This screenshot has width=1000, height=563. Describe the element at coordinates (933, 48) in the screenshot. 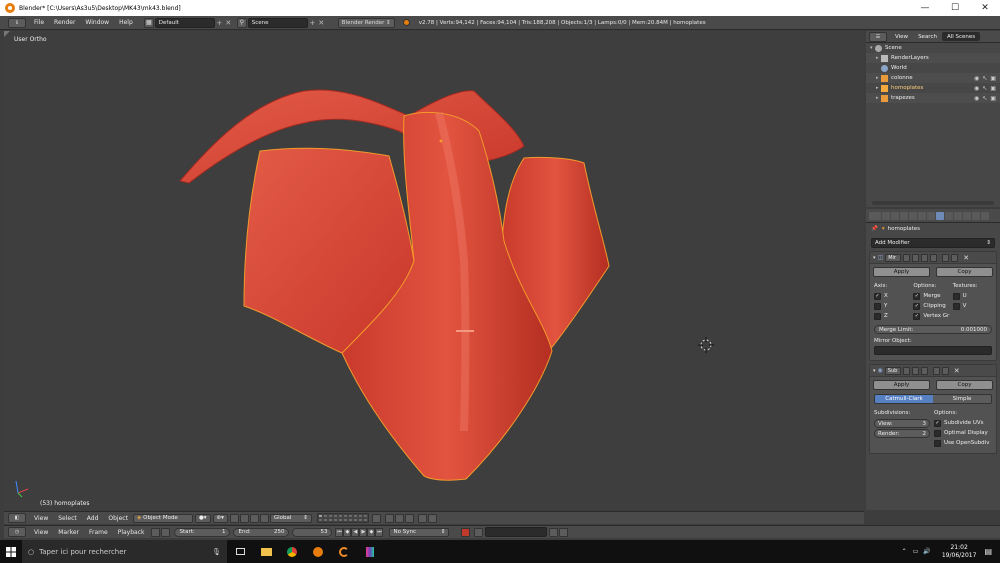

I see `outliner-row-scene: ▾ Scene` at that location.